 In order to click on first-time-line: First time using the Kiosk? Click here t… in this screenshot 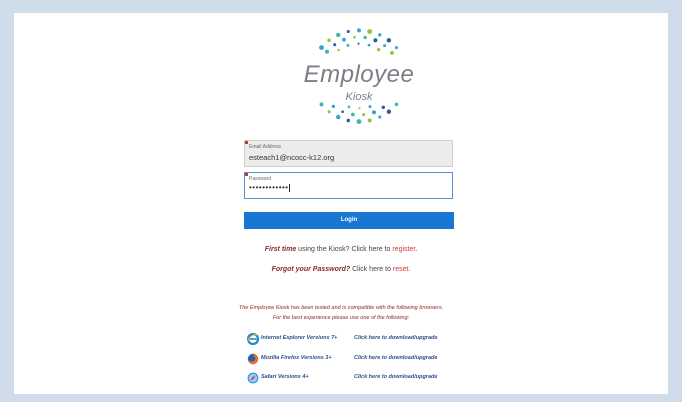, I will do `click(341, 249)`.